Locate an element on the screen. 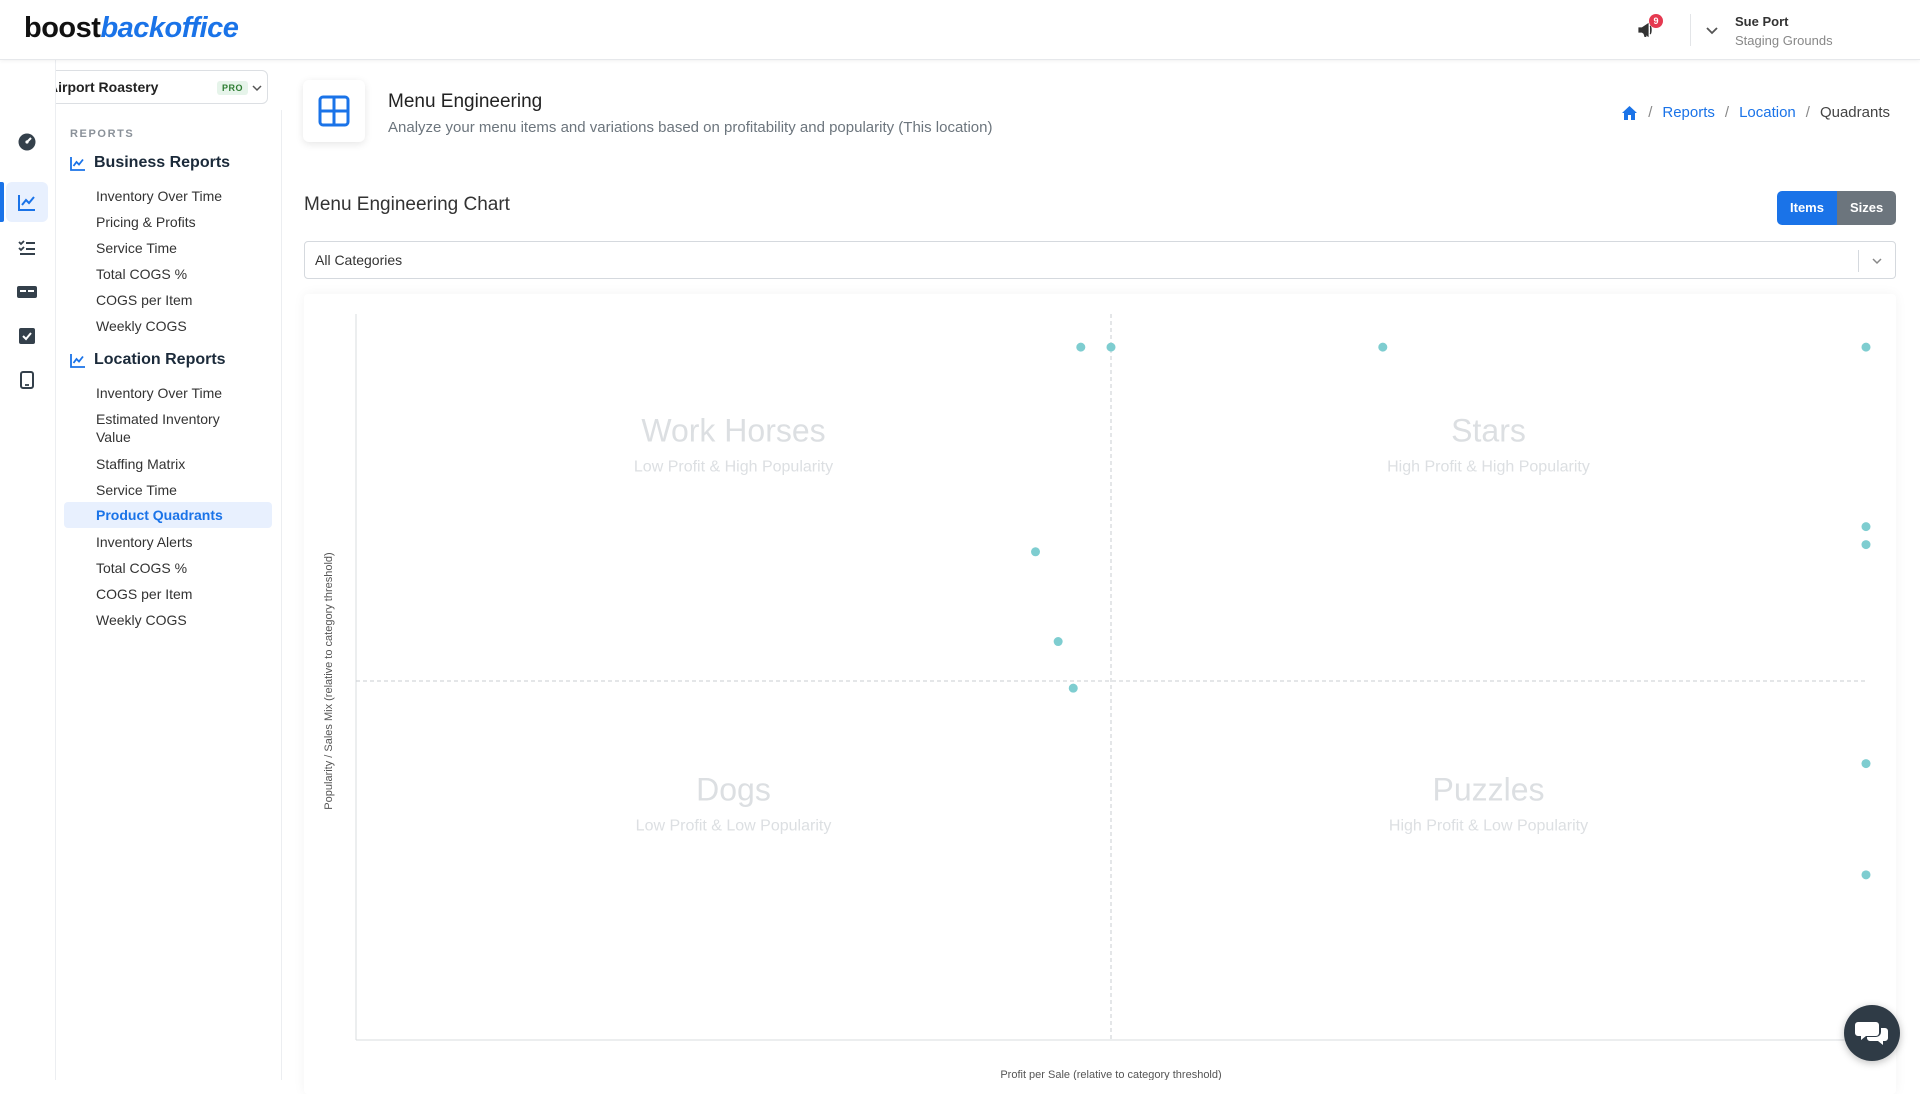  quadrant-name-puzzles: Puzzles is located at coordinates (1488, 790).